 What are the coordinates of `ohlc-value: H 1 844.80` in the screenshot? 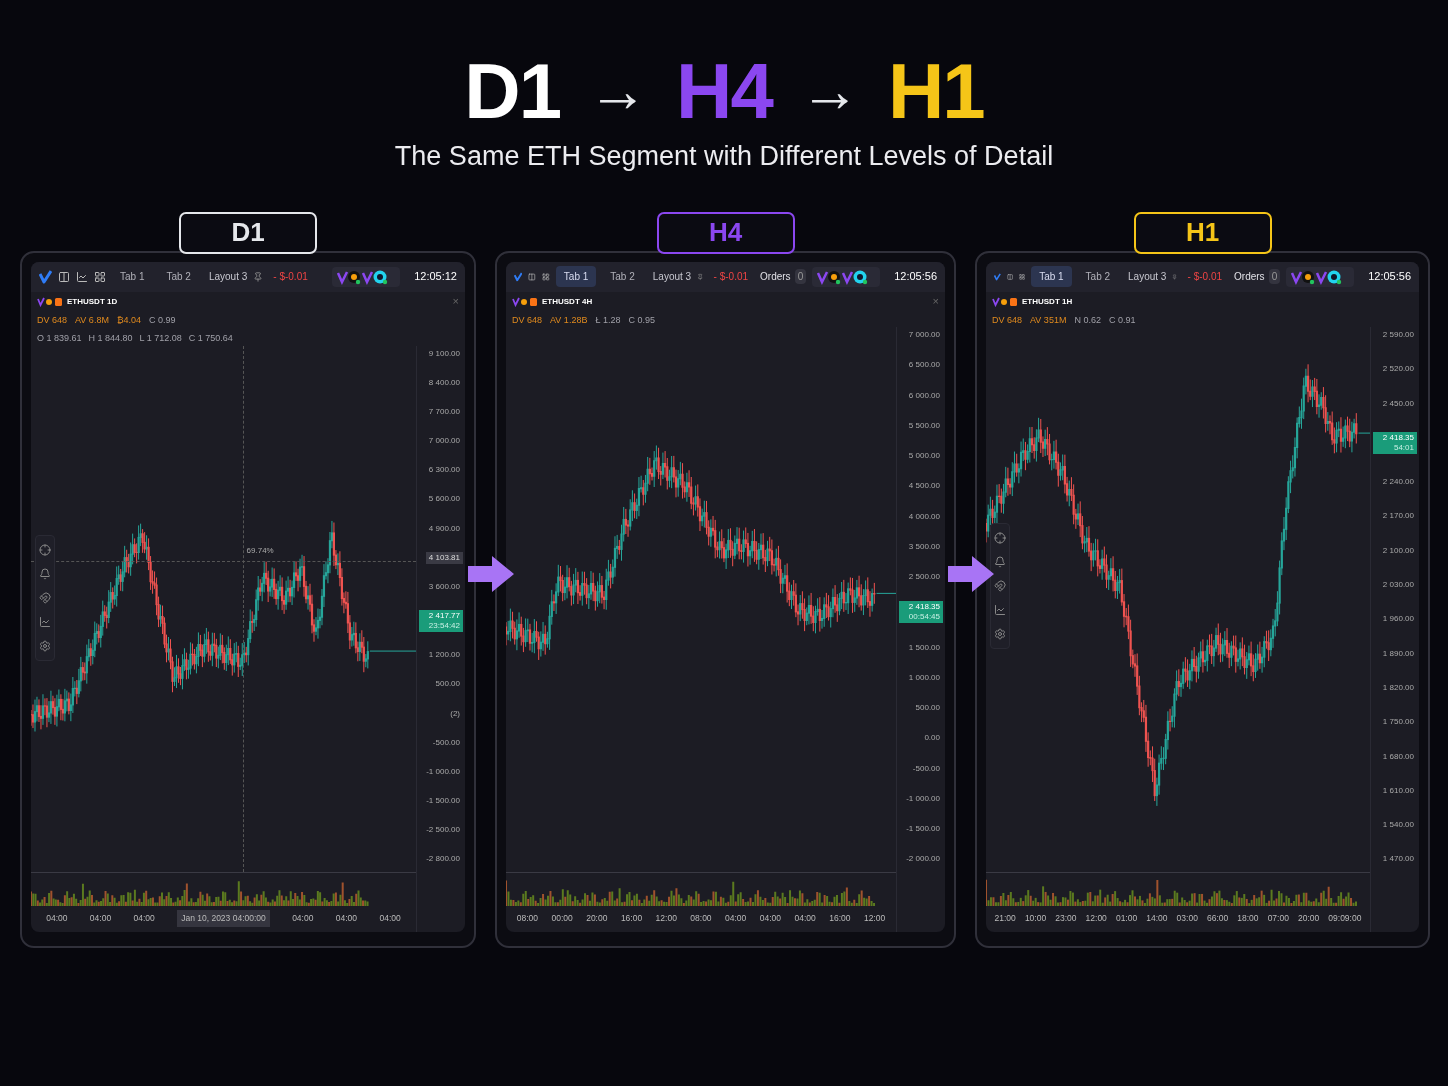 It's located at (110, 338).